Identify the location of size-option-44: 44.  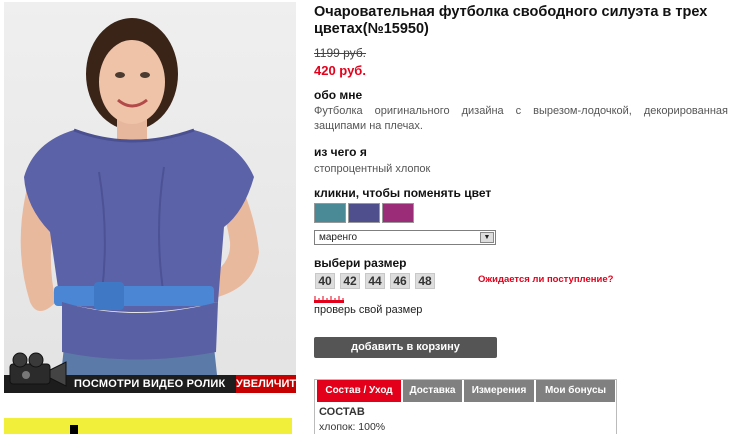
(375, 281).